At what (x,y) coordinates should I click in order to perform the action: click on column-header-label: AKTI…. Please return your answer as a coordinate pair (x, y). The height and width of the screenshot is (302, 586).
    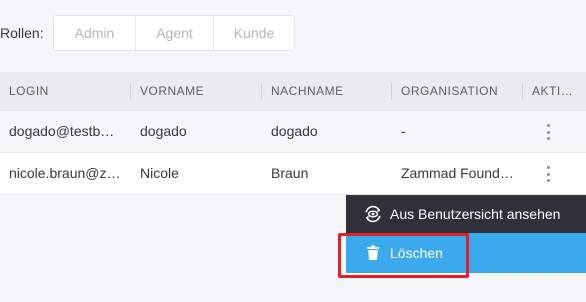
    Looking at the image, I should click on (553, 91).